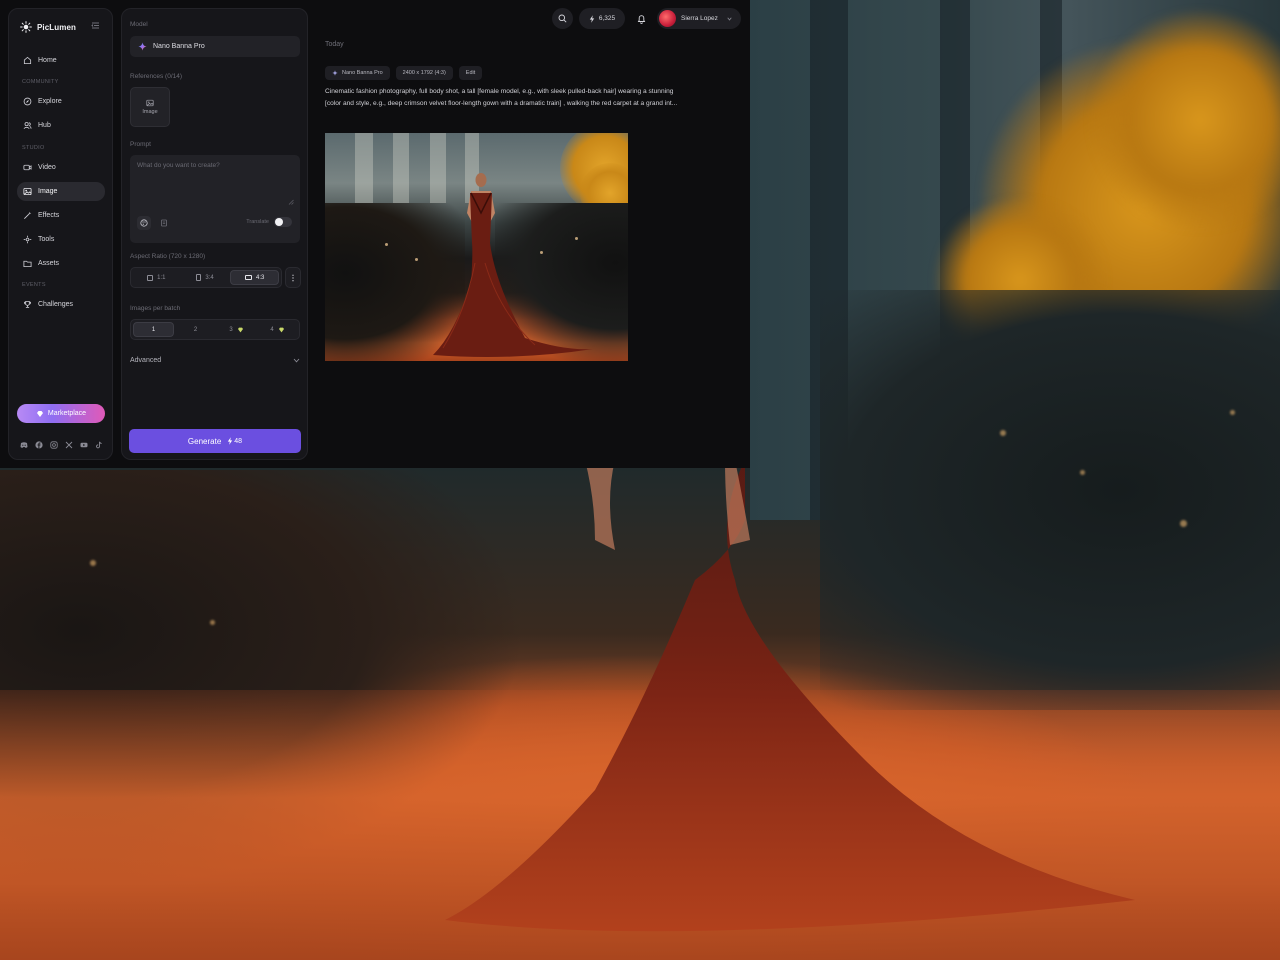  Describe the element at coordinates (150, 103) in the screenshot. I see `image-upload-icon` at that location.